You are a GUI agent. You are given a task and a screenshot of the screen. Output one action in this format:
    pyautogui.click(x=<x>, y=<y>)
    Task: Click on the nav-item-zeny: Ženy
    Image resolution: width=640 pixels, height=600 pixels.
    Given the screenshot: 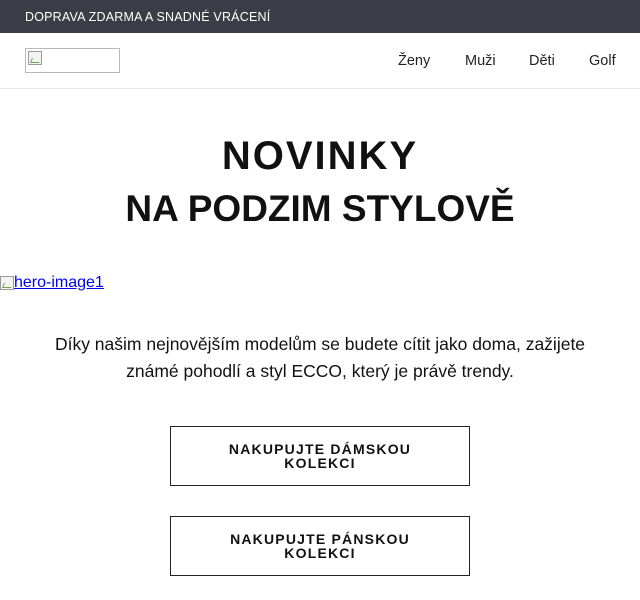 What is the action you would take?
    pyautogui.click(x=414, y=61)
    